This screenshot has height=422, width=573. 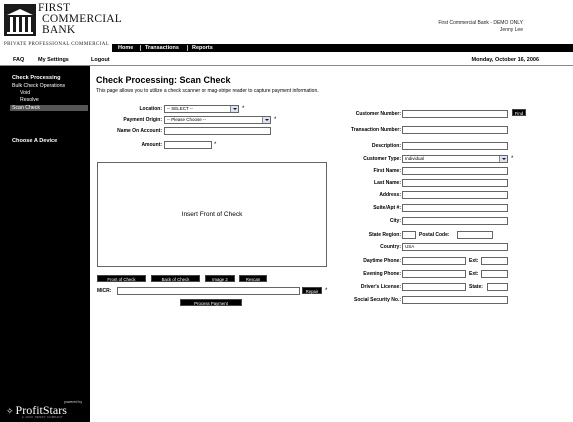 What do you see at coordinates (494, 274) in the screenshot?
I see `evening-ext-input` at bounding box center [494, 274].